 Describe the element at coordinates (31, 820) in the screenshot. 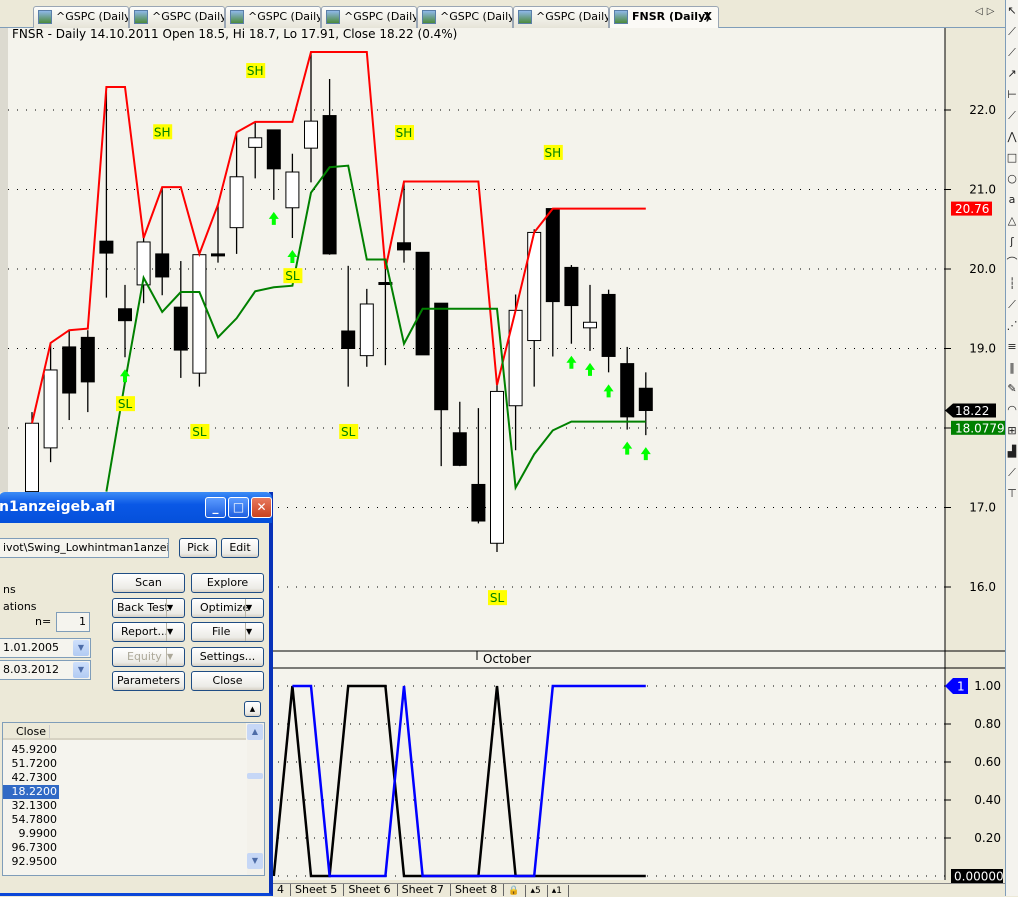

I see `list-item: 54.7800` at that location.